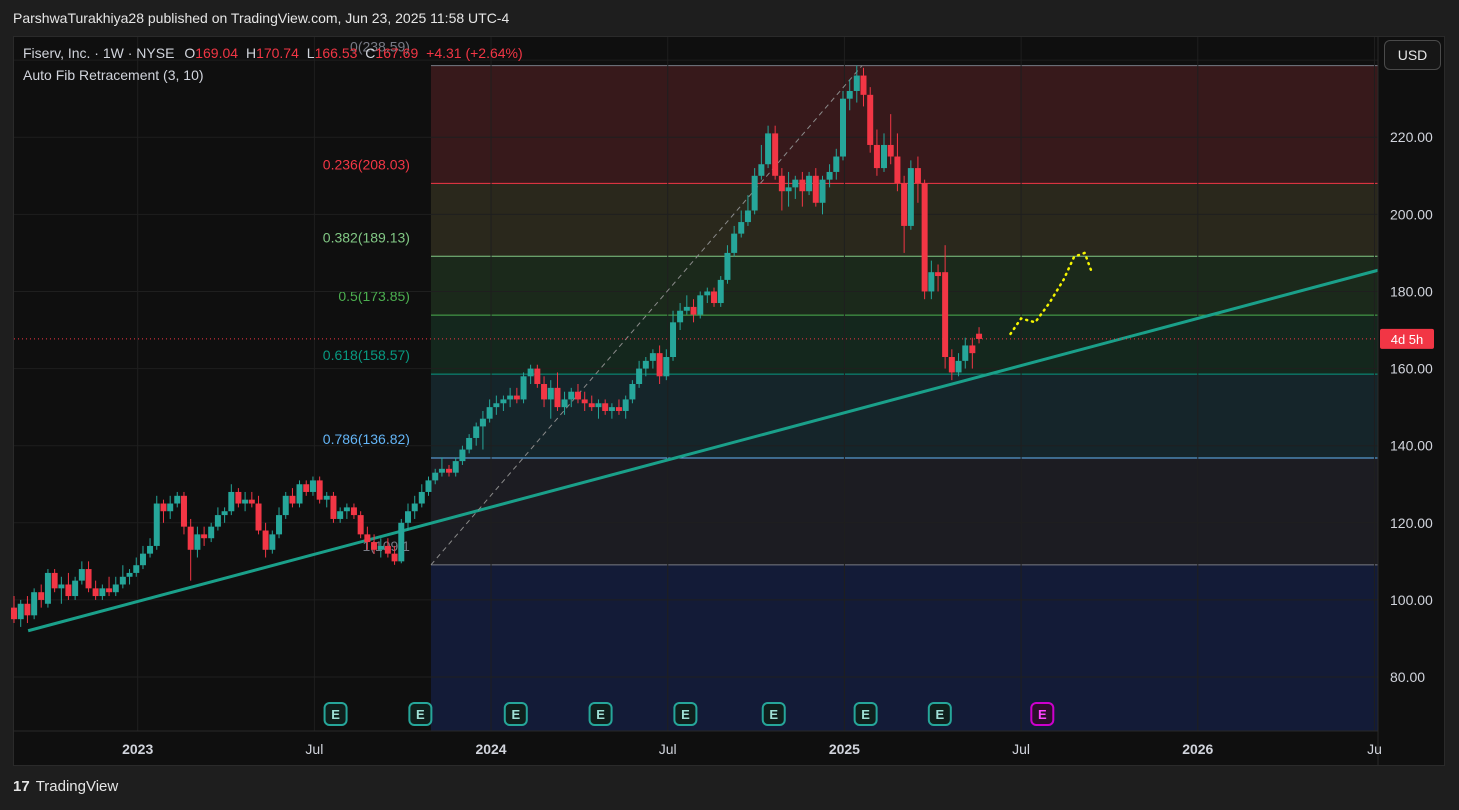  What do you see at coordinates (490, 749) in the screenshot?
I see `x-tick-label: 2024` at bounding box center [490, 749].